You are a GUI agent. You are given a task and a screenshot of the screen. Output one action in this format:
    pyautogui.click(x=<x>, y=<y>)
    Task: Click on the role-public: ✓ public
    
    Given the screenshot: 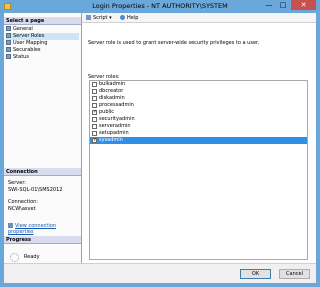 What is the action you would take?
    pyautogui.click(x=198, y=112)
    